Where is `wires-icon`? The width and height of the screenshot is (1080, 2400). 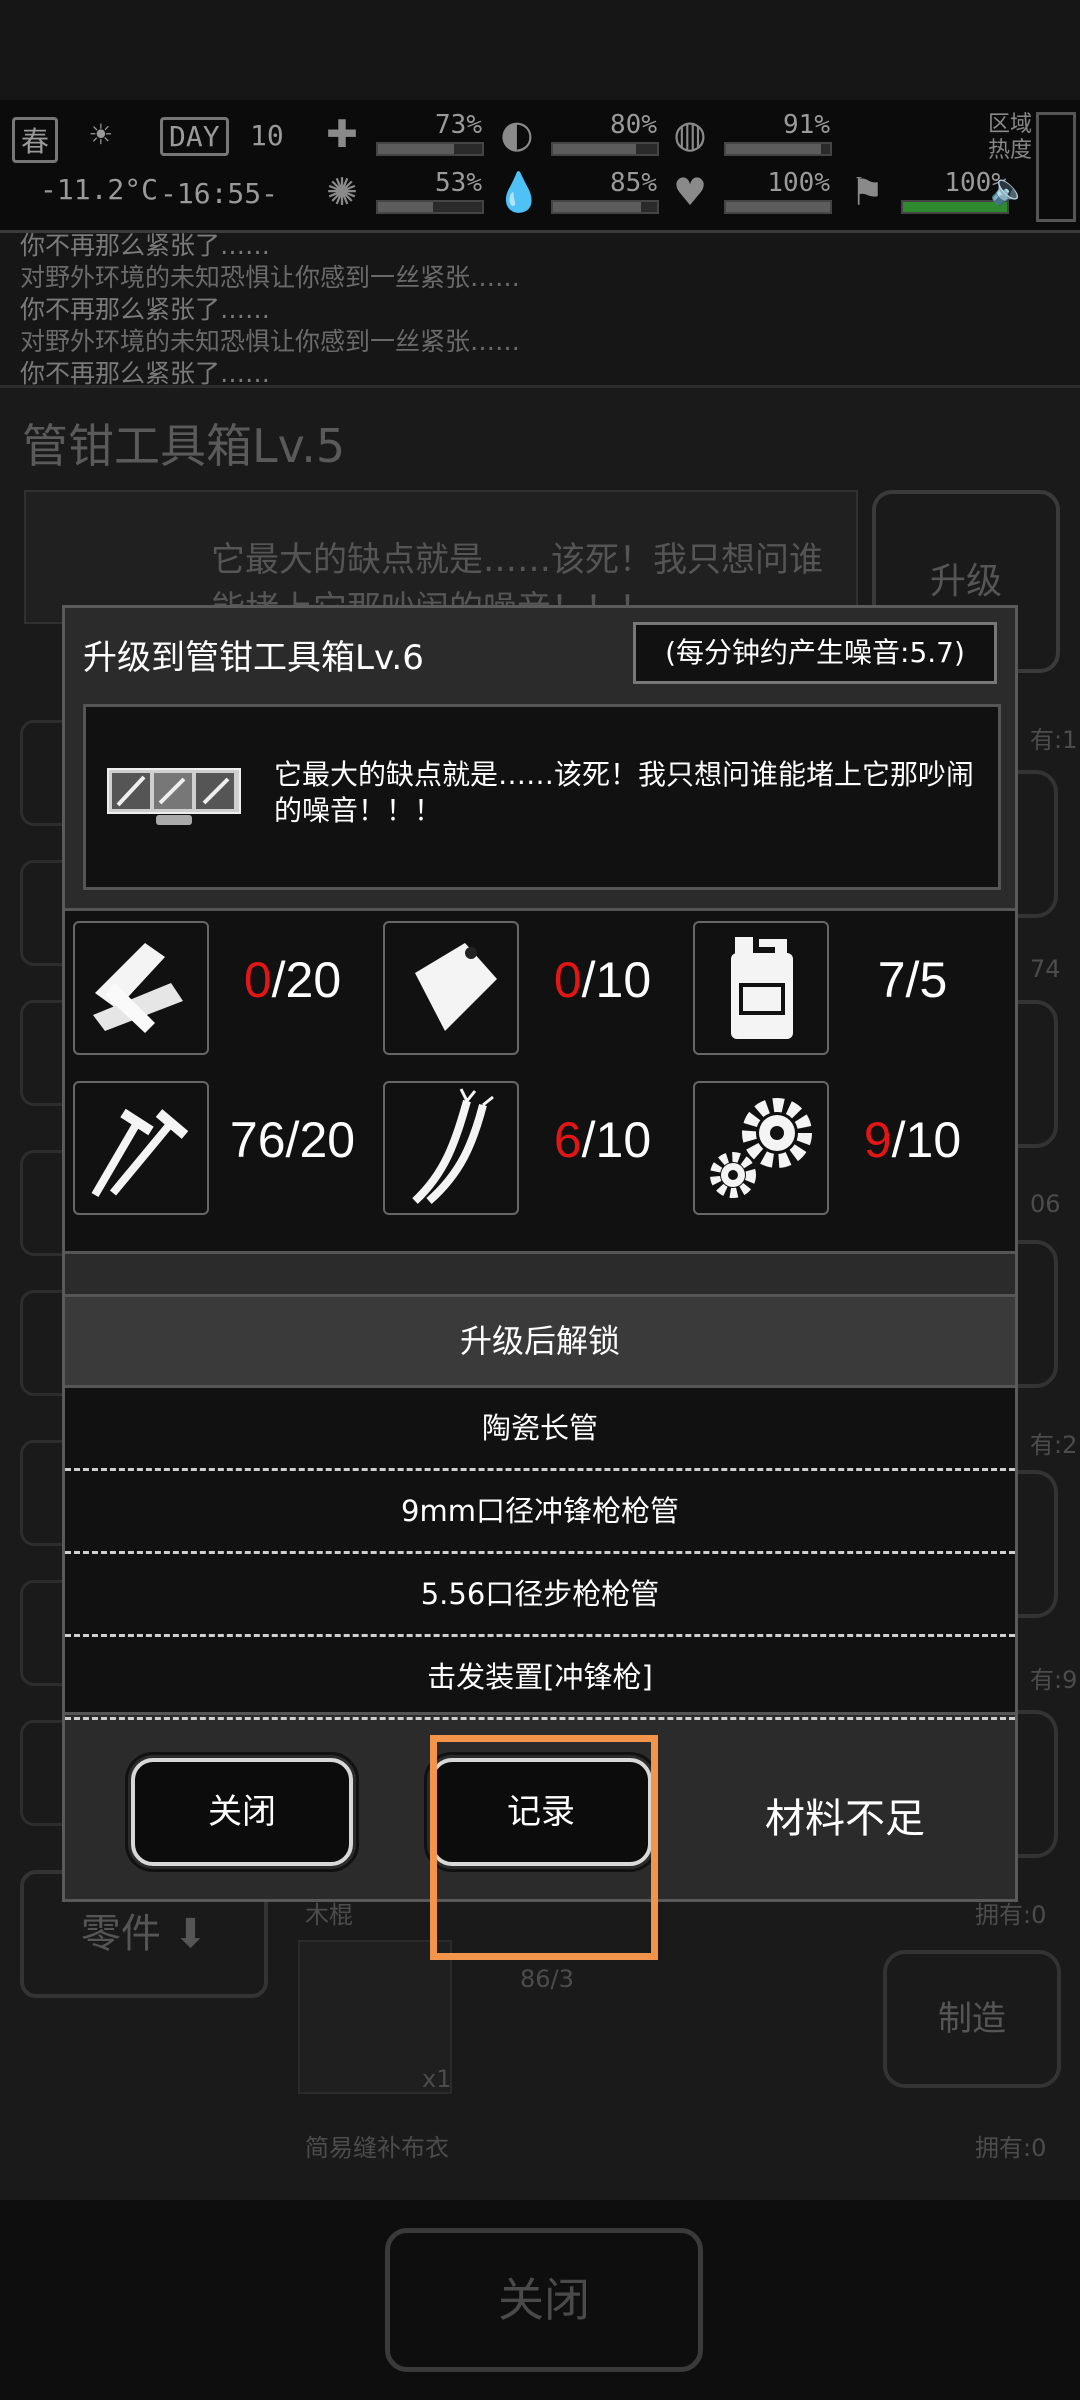 wires-icon is located at coordinates (451, 1148).